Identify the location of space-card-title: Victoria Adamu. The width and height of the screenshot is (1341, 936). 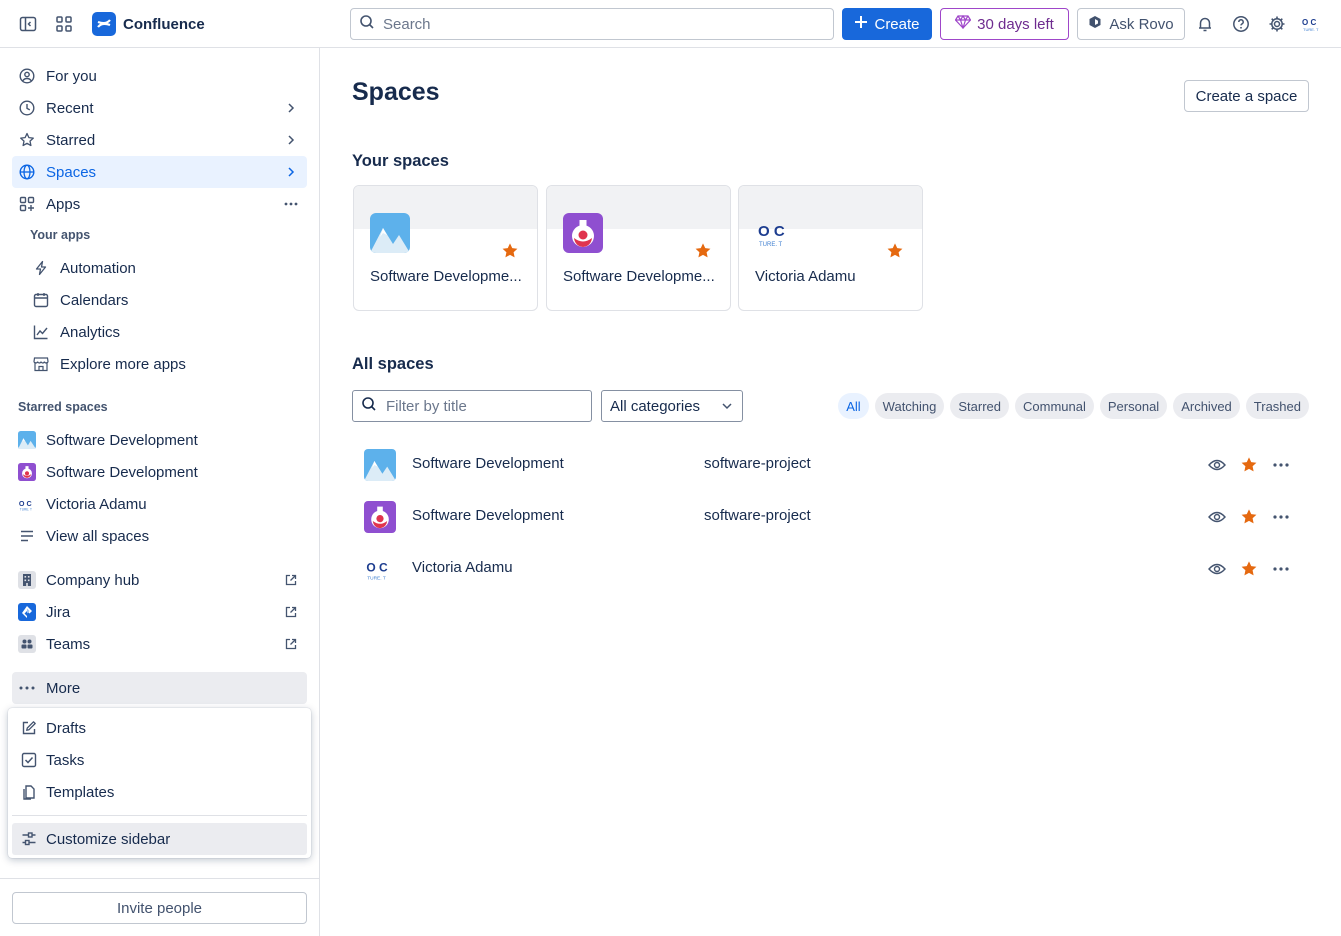
(805, 276).